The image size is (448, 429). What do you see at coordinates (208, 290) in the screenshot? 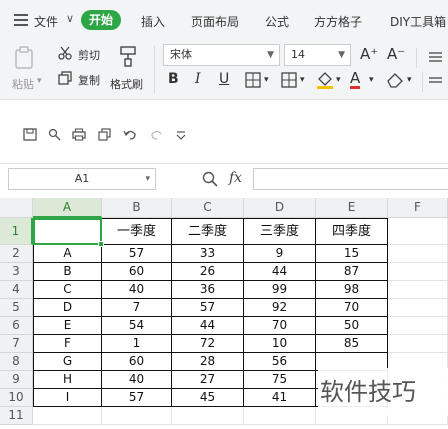
I see `cell-c4: 36` at bounding box center [208, 290].